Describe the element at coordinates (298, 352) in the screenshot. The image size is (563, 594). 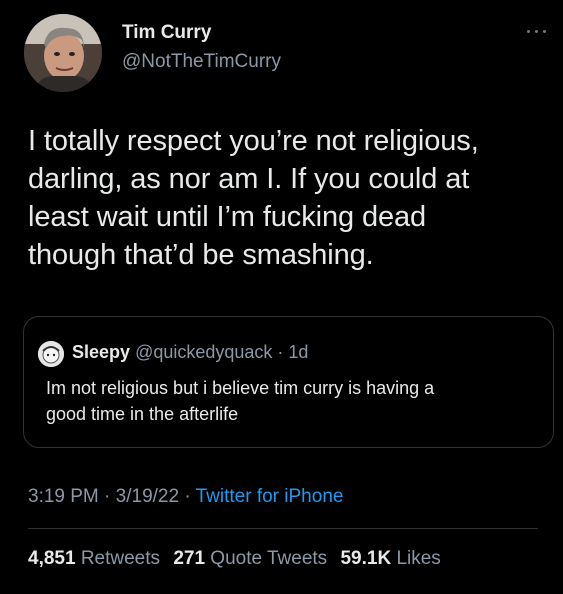
I see `quoted-tweet-age: 1d` at that location.